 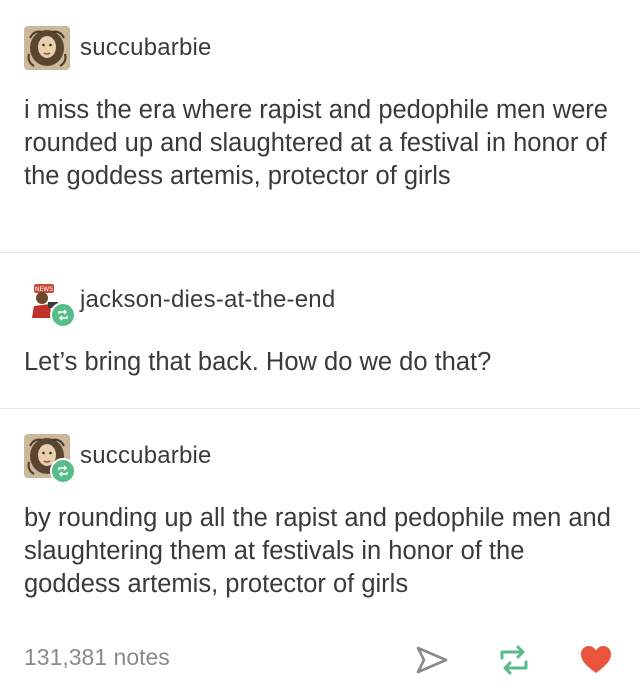 What do you see at coordinates (97, 657) in the screenshot?
I see `notes-count: 131,381 notes` at bounding box center [97, 657].